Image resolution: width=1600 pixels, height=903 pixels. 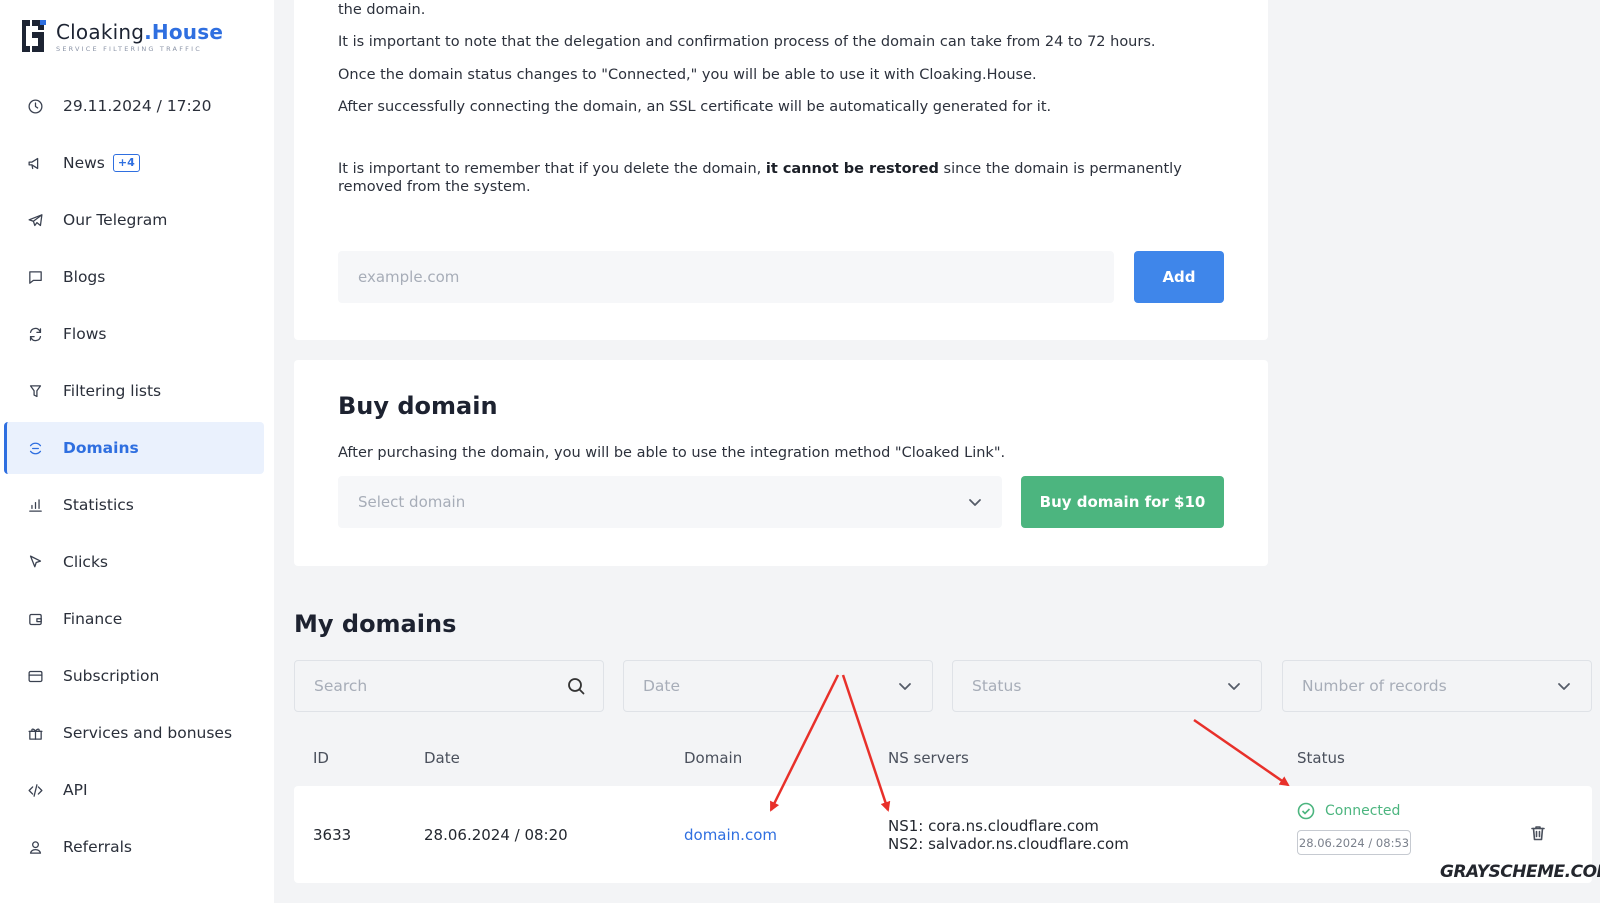 I want to click on sidebar-item-news: News +4, so click(x=134, y=163).